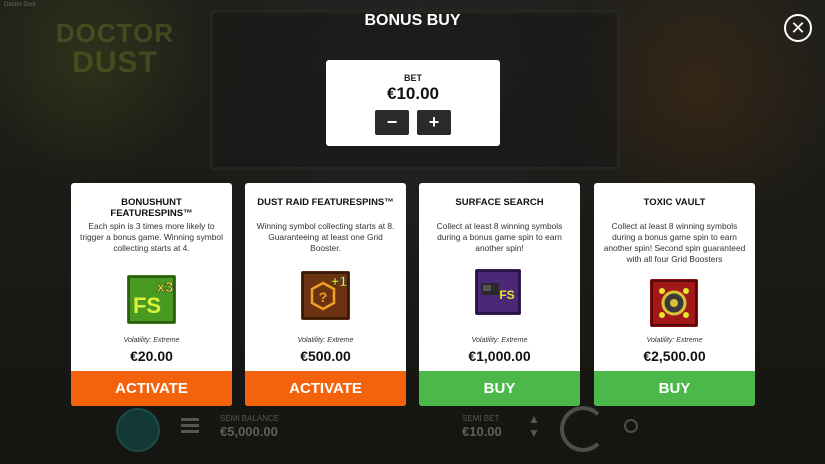 The image size is (825, 464). I want to click on fs-x3-icon: FS x3, so click(151, 299).